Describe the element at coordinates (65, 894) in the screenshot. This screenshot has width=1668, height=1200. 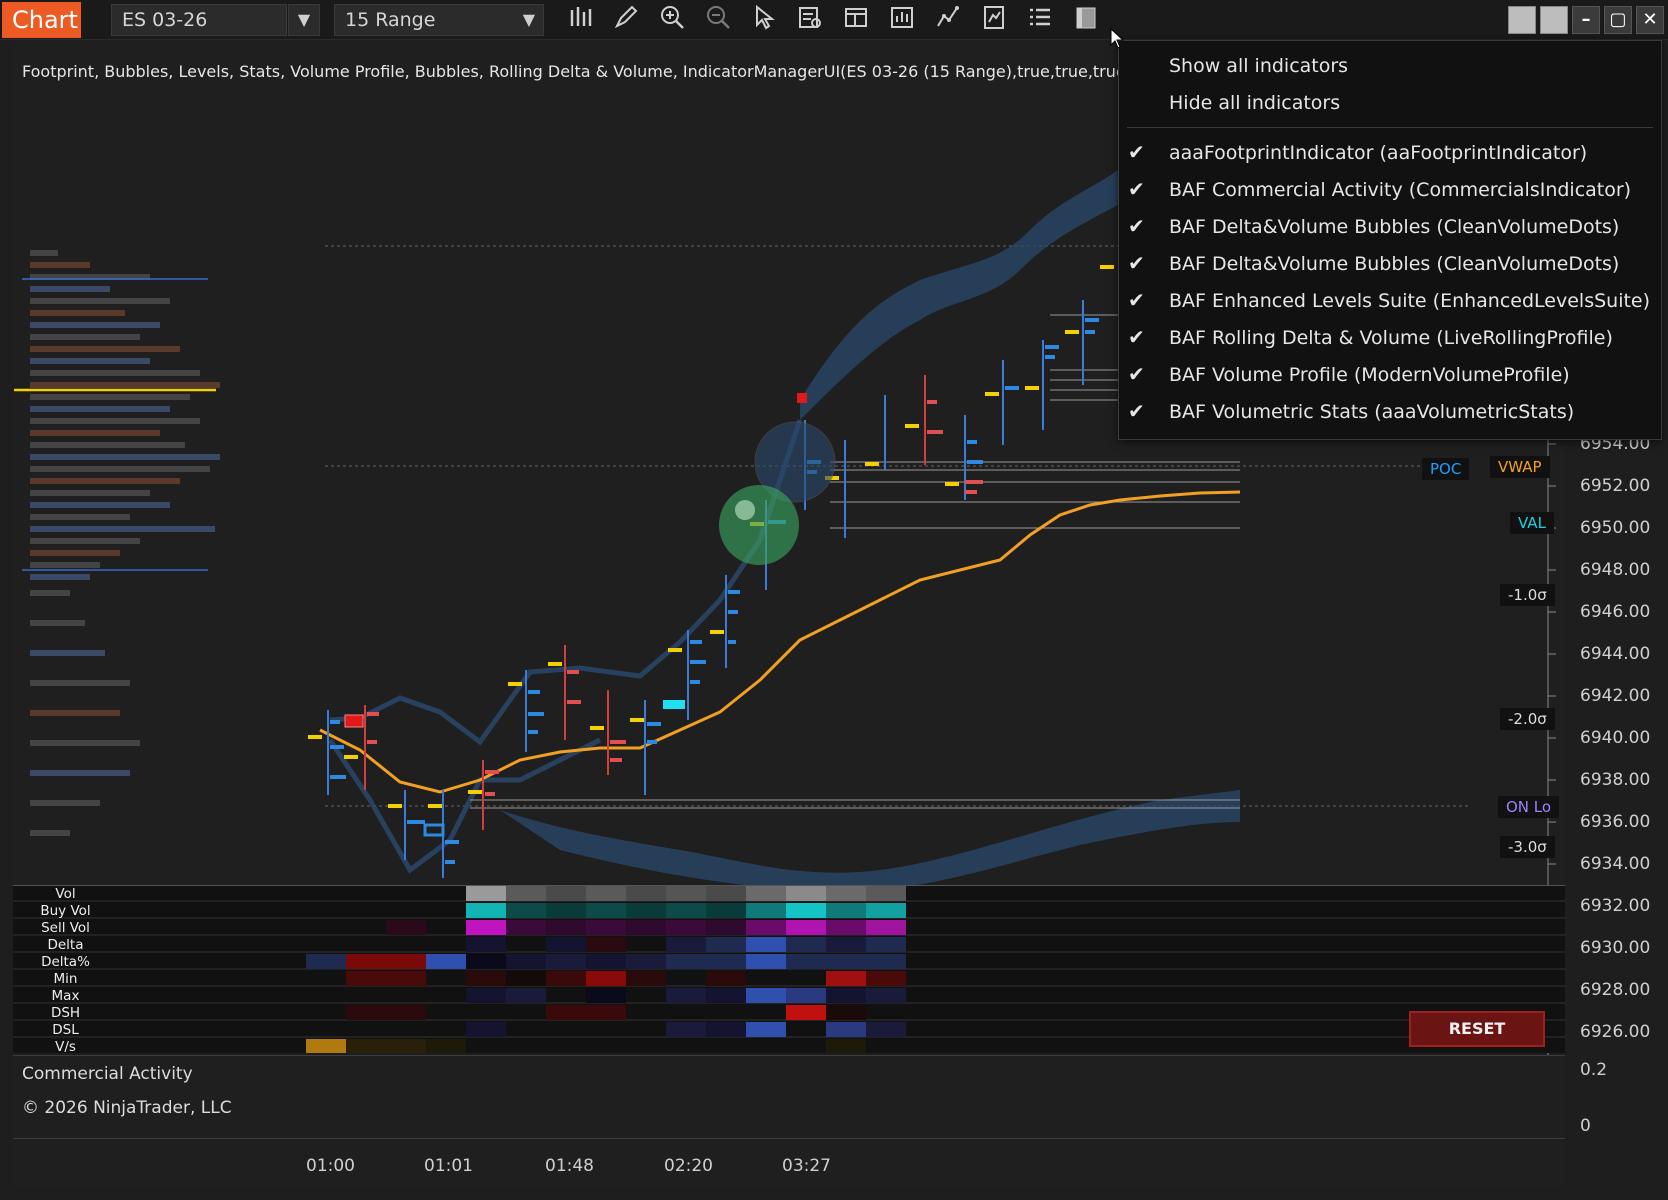
I see `stat-label-vol: Vol` at that location.